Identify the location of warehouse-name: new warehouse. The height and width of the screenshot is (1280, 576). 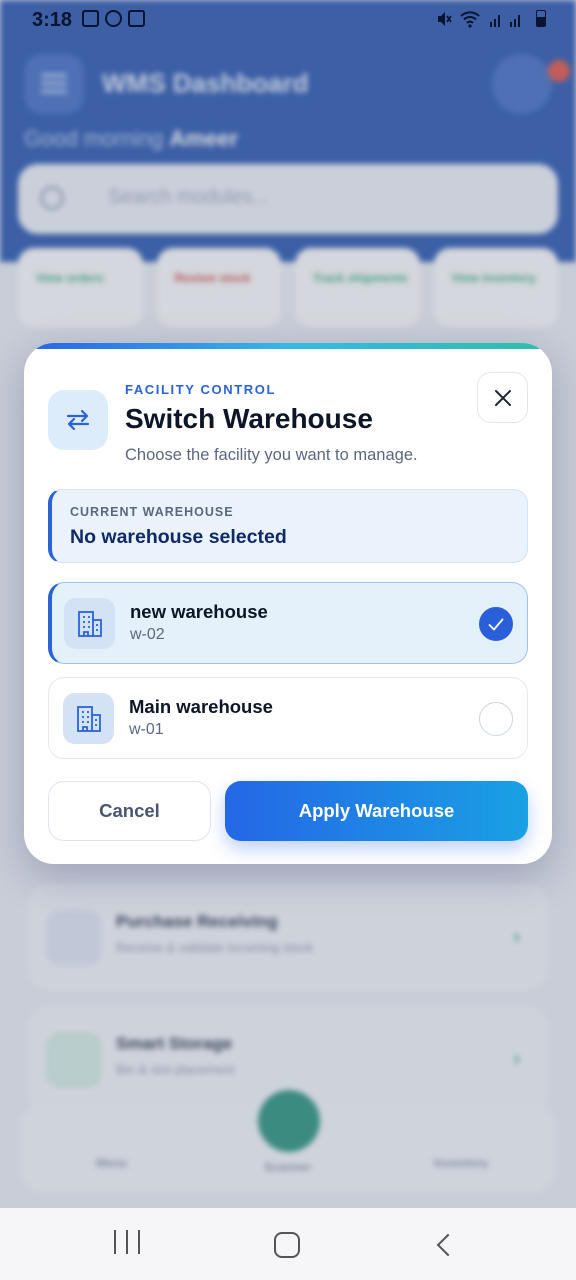
(199, 611).